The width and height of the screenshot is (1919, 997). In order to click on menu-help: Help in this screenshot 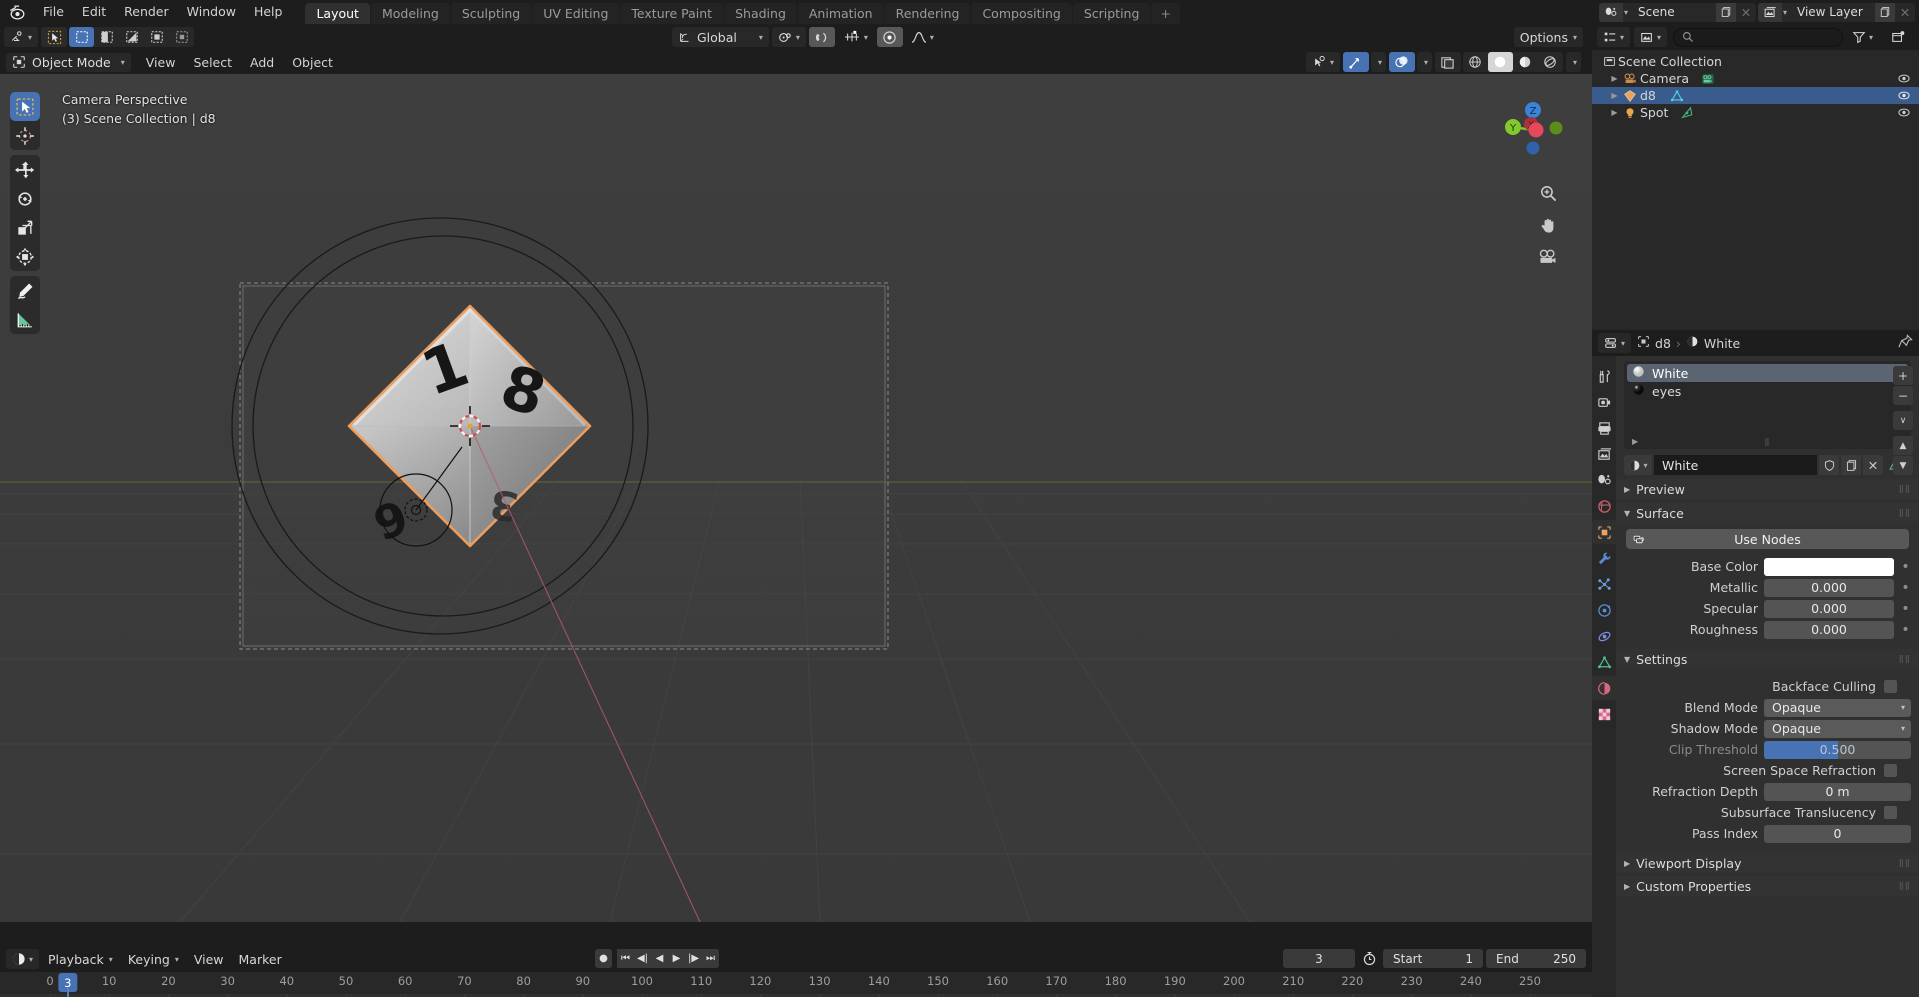, I will do `click(268, 12)`.